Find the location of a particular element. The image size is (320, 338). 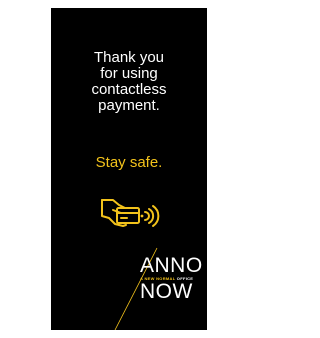

thank-you-line: Thank you is located at coordinates (129, 57).